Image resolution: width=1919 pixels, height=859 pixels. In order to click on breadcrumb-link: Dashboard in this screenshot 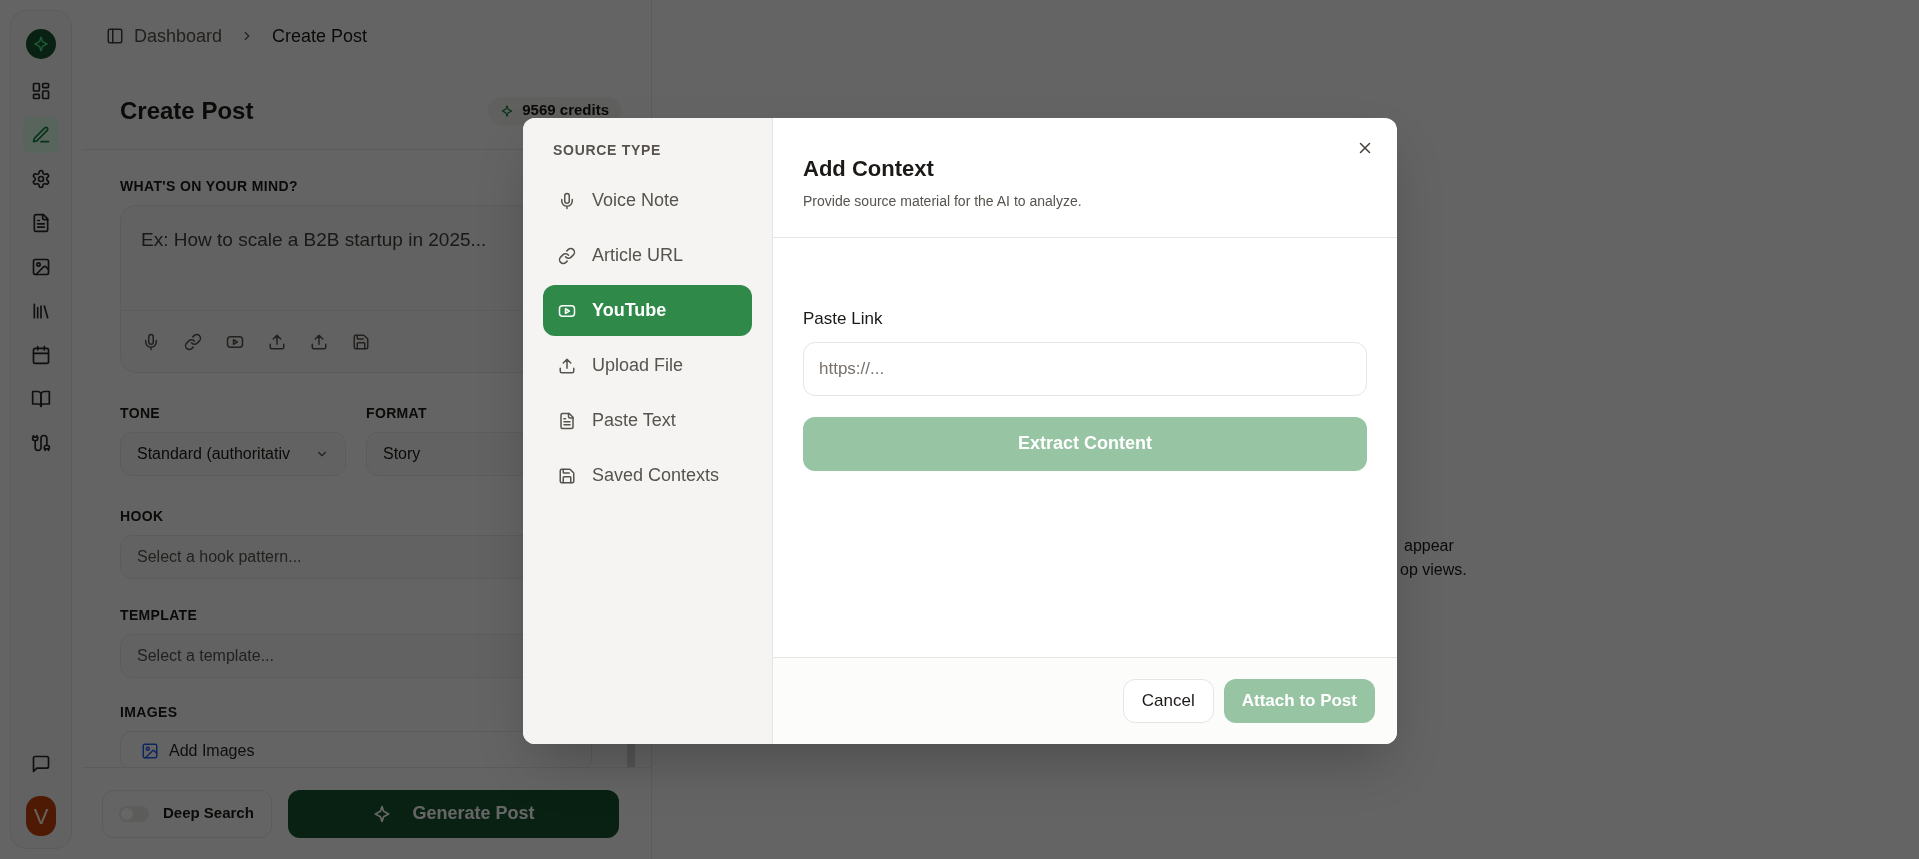, I will do `click(178, 36)`.